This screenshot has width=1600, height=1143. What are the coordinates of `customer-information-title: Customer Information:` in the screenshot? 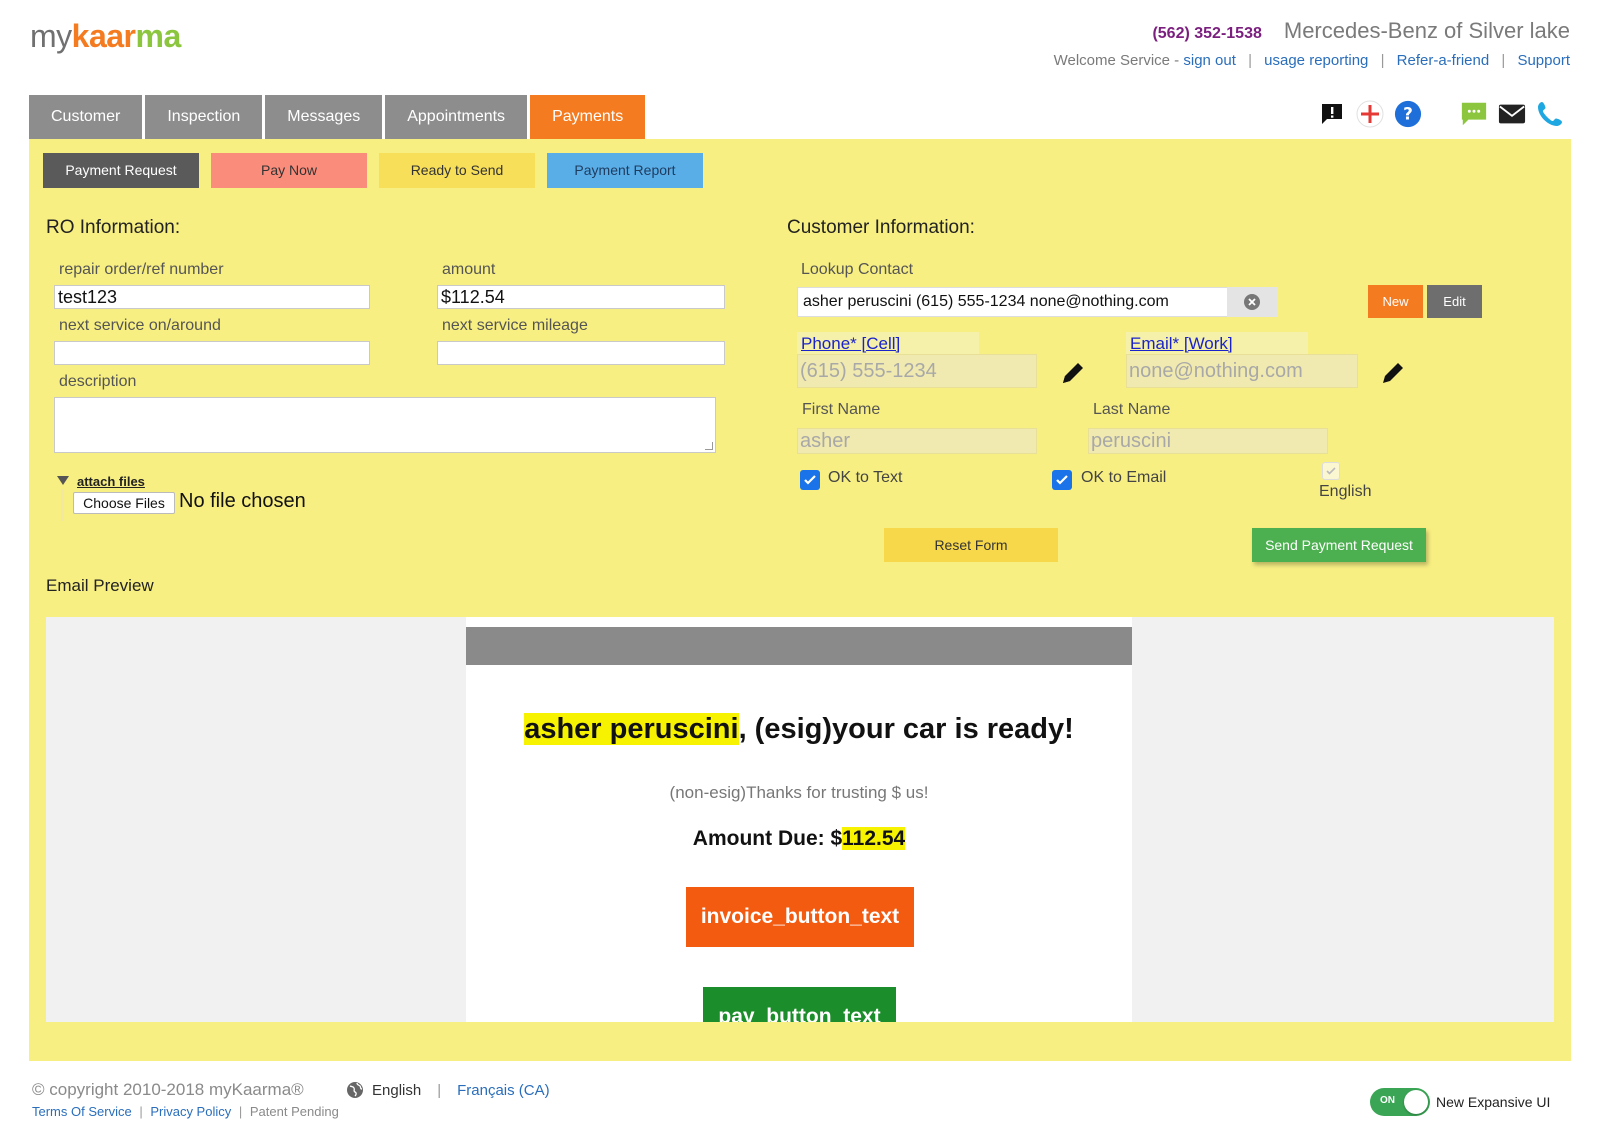 It's located at (881, 227).